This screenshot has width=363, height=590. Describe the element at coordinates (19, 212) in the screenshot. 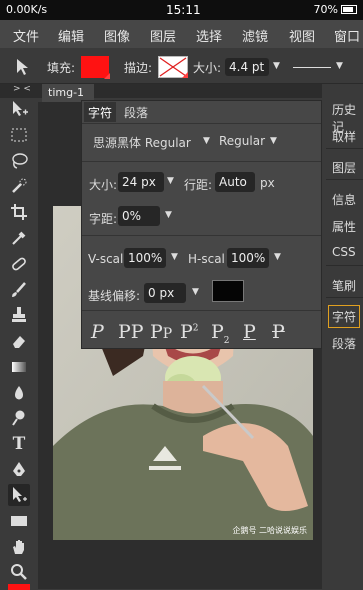

I see `crop-tool-icon` at that location.